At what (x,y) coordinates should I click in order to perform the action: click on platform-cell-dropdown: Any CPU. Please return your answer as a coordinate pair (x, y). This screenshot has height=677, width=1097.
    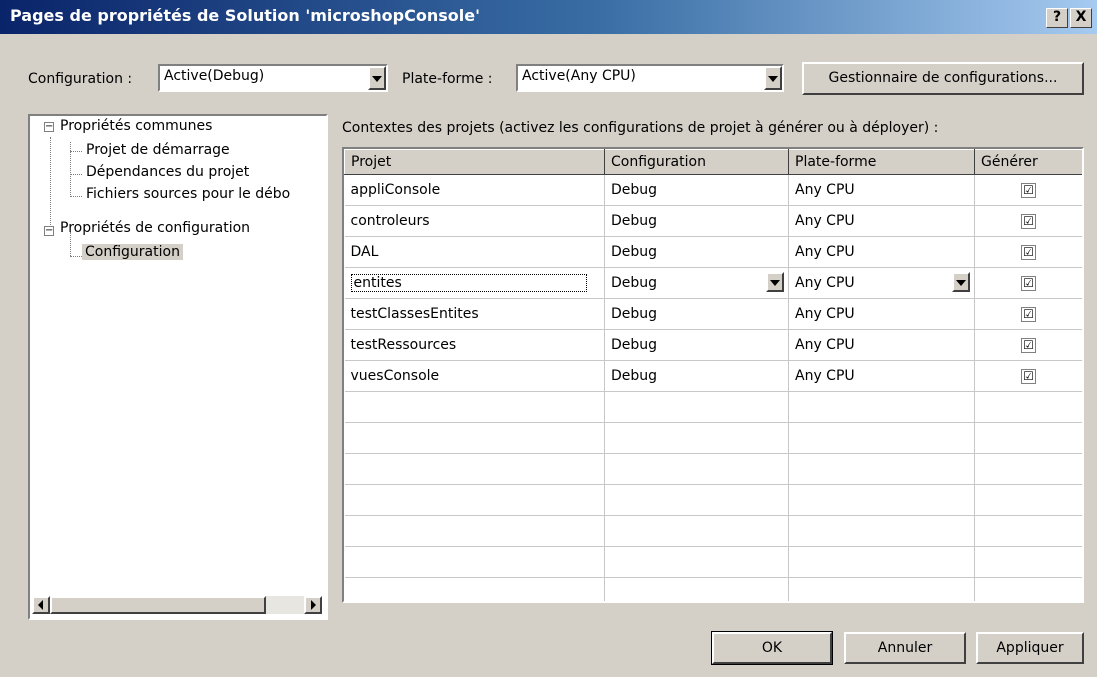
    Looking at the image, I should click on (881, 283).